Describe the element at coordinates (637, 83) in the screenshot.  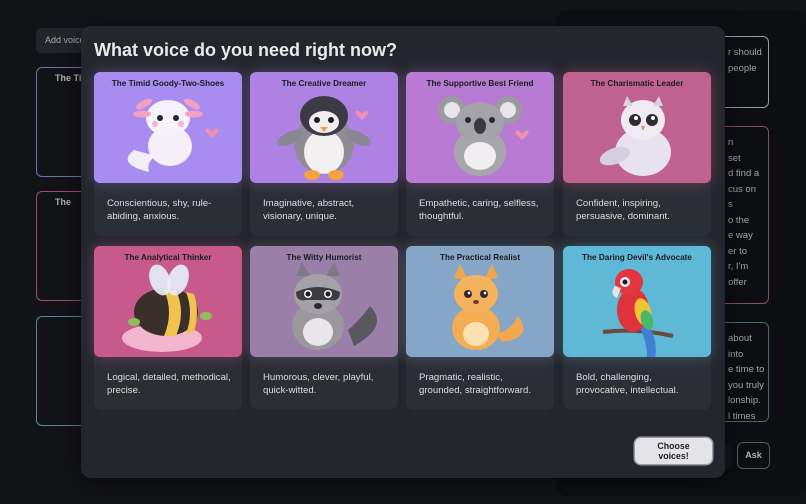
I see `voice-name: The Charismatic Leader` at that location.